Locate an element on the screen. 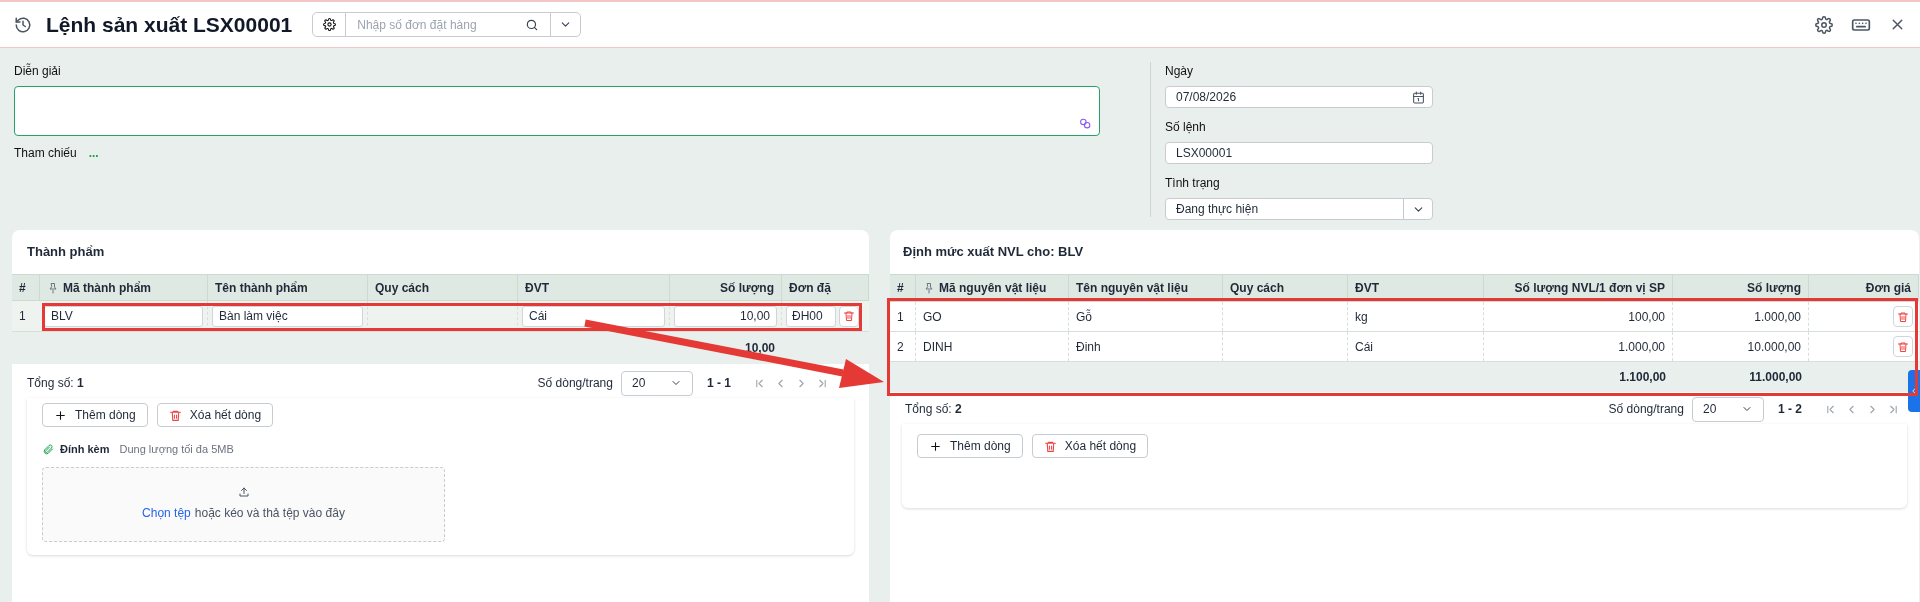  attachment-label: Đính kèm is located at coordinates (85, 449).